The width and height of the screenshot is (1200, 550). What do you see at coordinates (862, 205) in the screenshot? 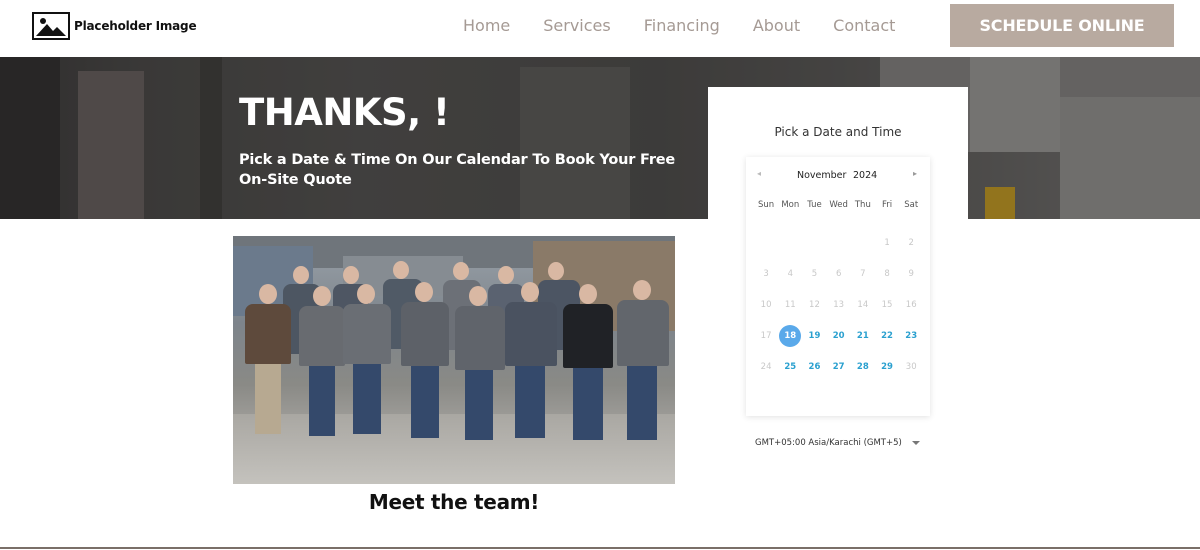
I see `weekday-label: Thu` at bounding box center [862, 205].